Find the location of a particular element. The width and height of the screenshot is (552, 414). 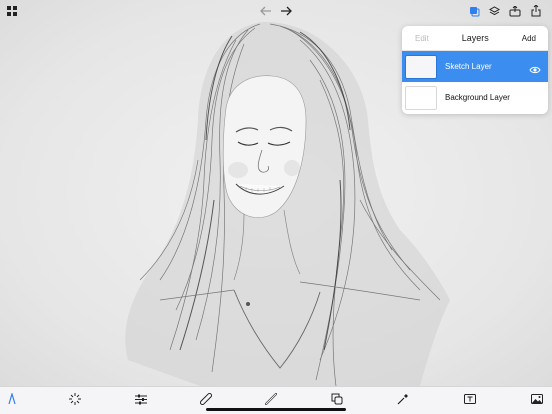

ruler-icon is located at coordinates (271, 399).